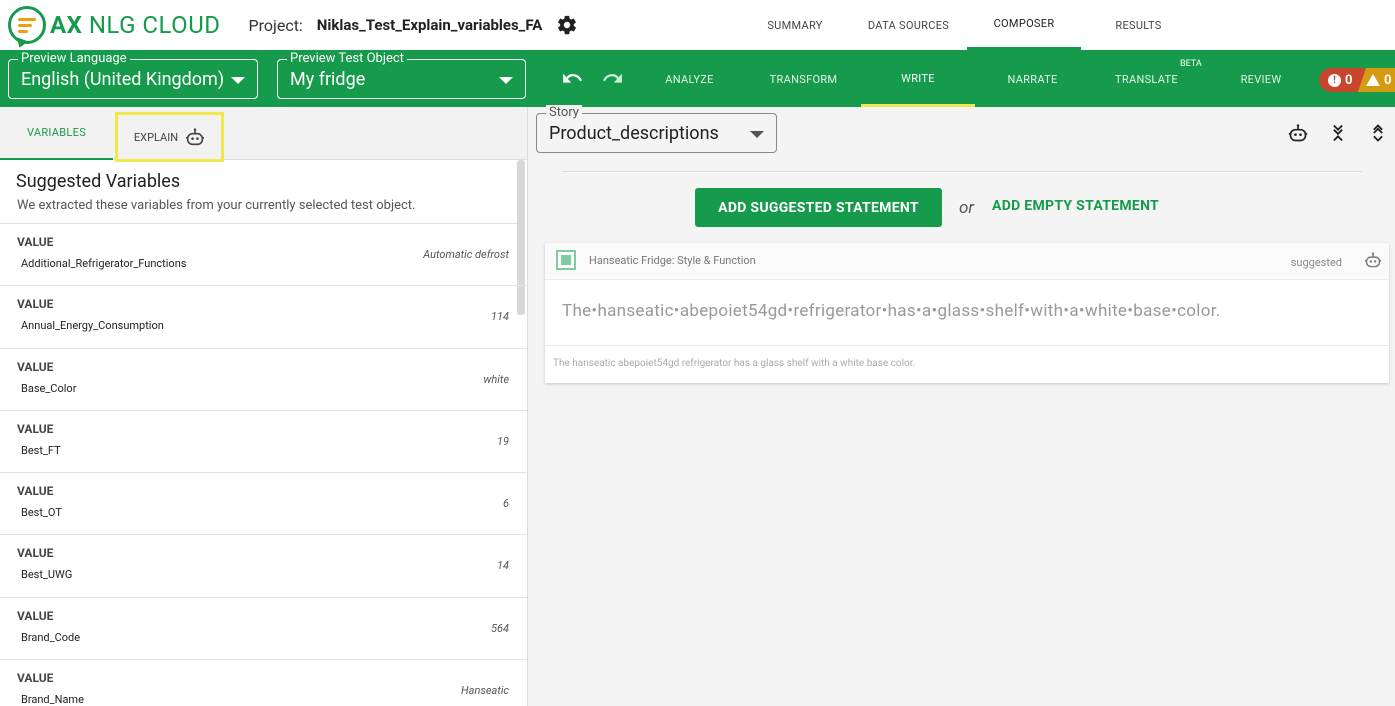 This screenshot has height=706, width=1395. I want to click on tab-explain-label: EXPLAIN, so click(156, 137).